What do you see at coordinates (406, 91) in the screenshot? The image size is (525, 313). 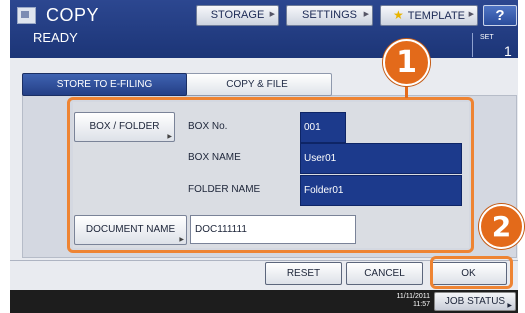 I see `callout-pointer` at bounding box center [406, 91].